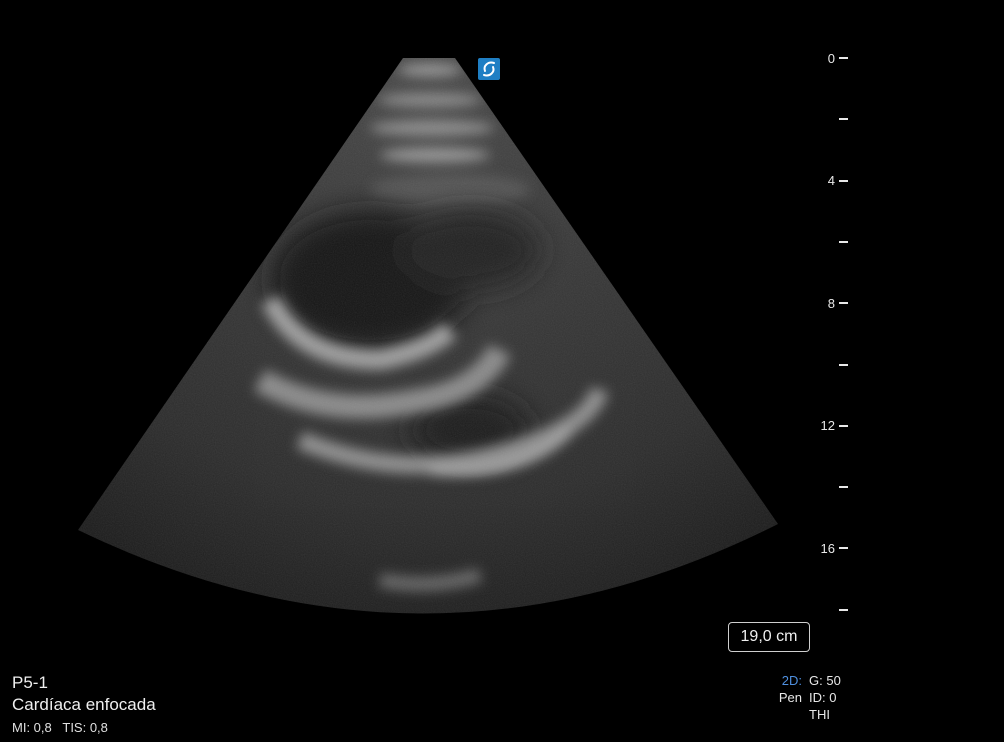  Describe the element at coordinates (827, 426) in the screenshot. I see `depth-tick-label: 12` at that location.